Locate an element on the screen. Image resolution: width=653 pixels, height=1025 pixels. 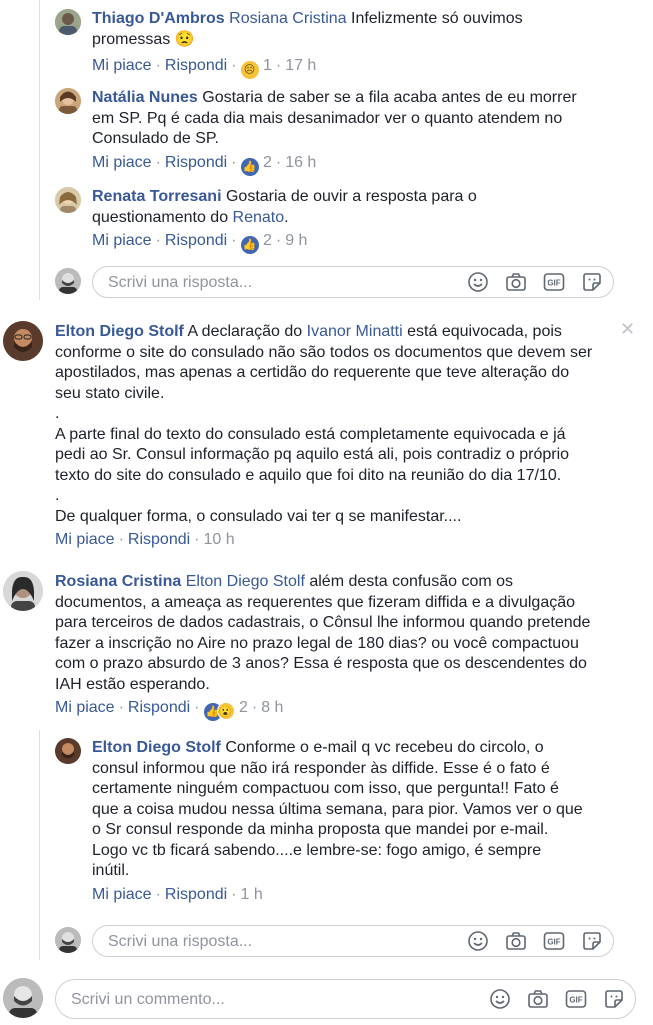
timestamp: 10 h is located at coordinates (219, 539).